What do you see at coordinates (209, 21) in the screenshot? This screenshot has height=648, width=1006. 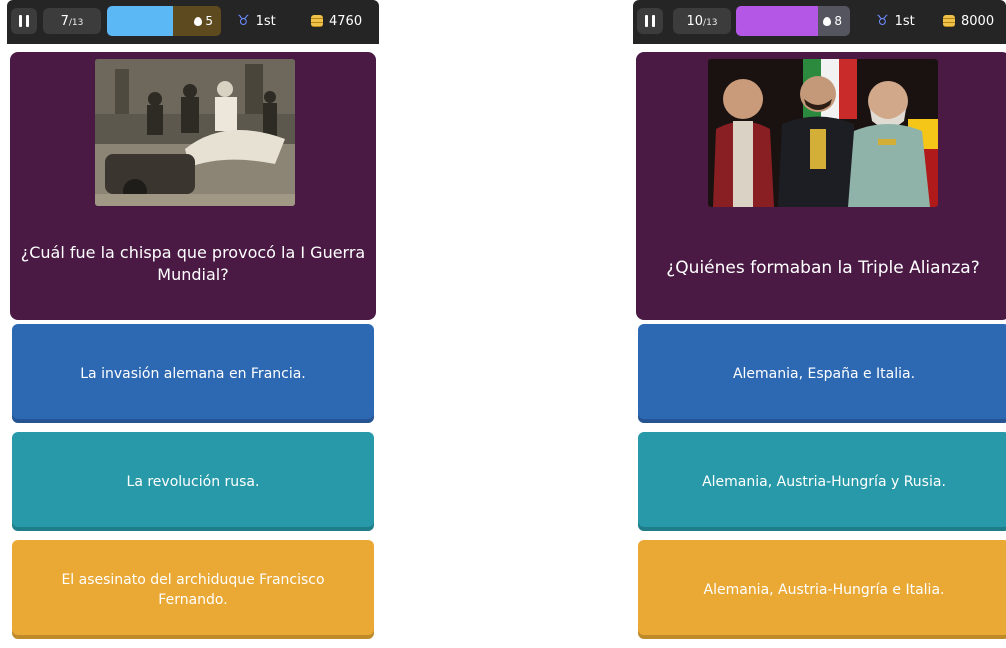 I see `streak-value: 5` at bounding box center [209, 21].